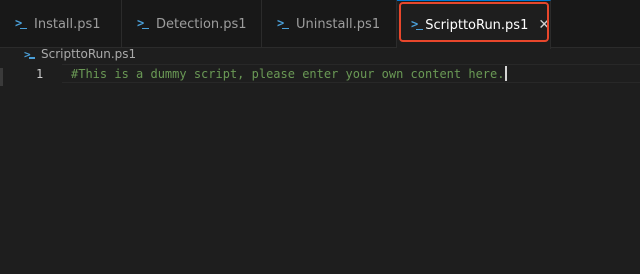 The height and width of the screenshot is (274, 640). I want to click on tab-install: Install.ps1, so click(61, 24).